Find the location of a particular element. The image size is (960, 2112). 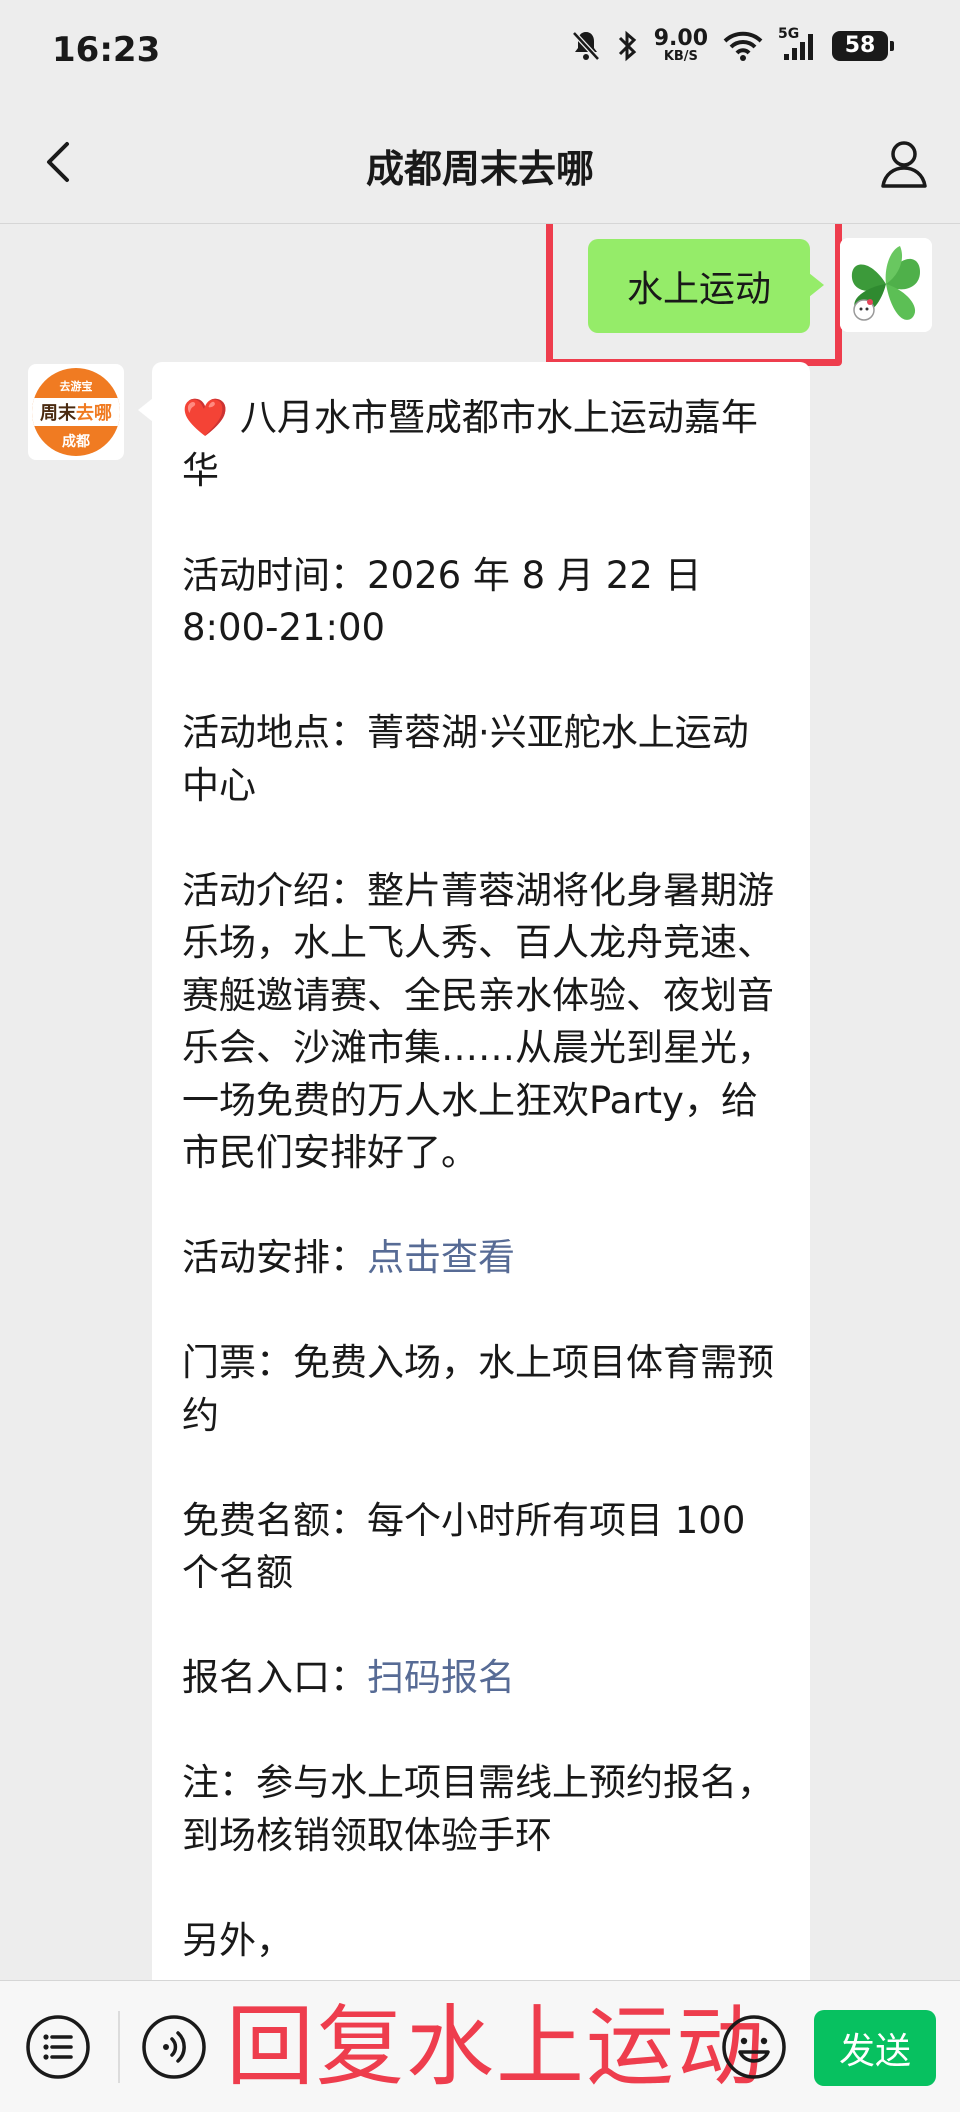

emoji-icon is located at coordinates (754, 2047).